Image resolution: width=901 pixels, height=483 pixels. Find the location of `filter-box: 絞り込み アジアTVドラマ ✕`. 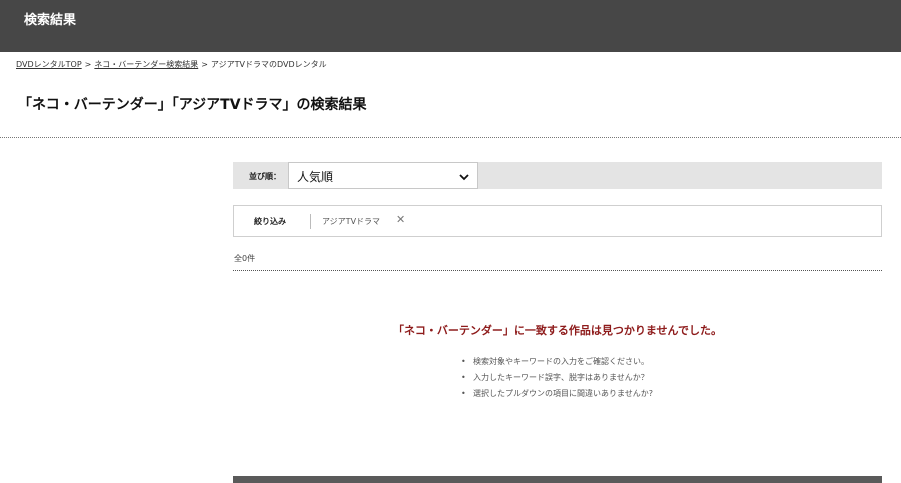

filter-box: 絞り込み アジアTVドラマ ✕ is located at coordinates (557, 221).